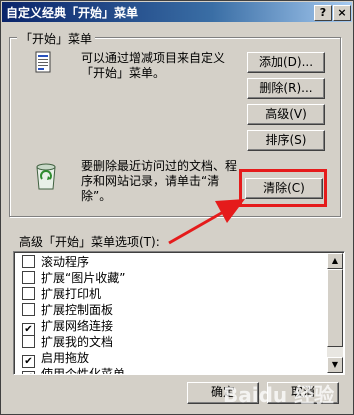 This screenshot has height=415, width=354. I want to click on menu-document-icon, so click(43, 62).